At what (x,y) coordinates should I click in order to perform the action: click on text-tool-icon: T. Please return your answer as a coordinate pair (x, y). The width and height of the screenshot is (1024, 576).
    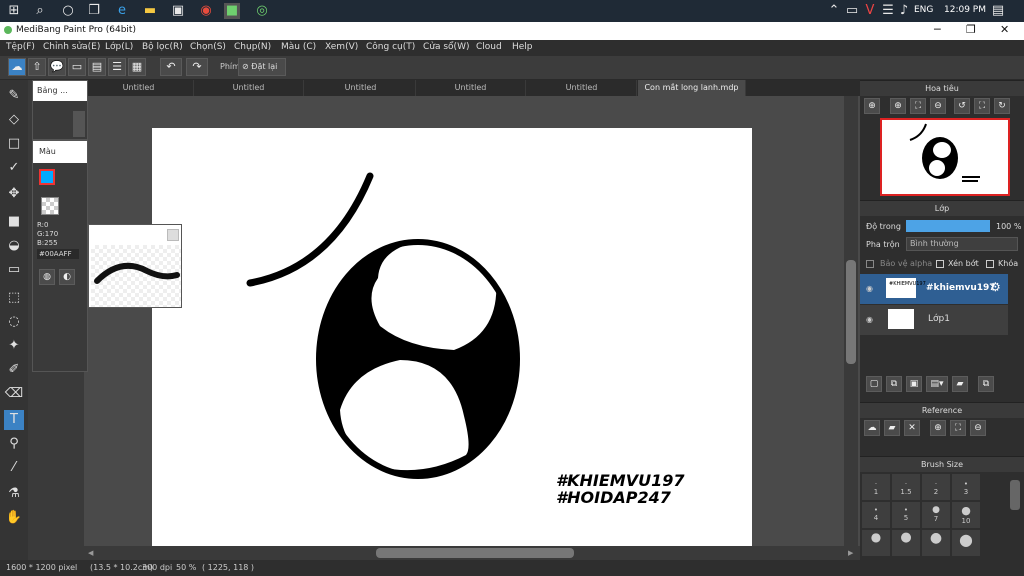
    Looking at the image, I should click on (14, 420).